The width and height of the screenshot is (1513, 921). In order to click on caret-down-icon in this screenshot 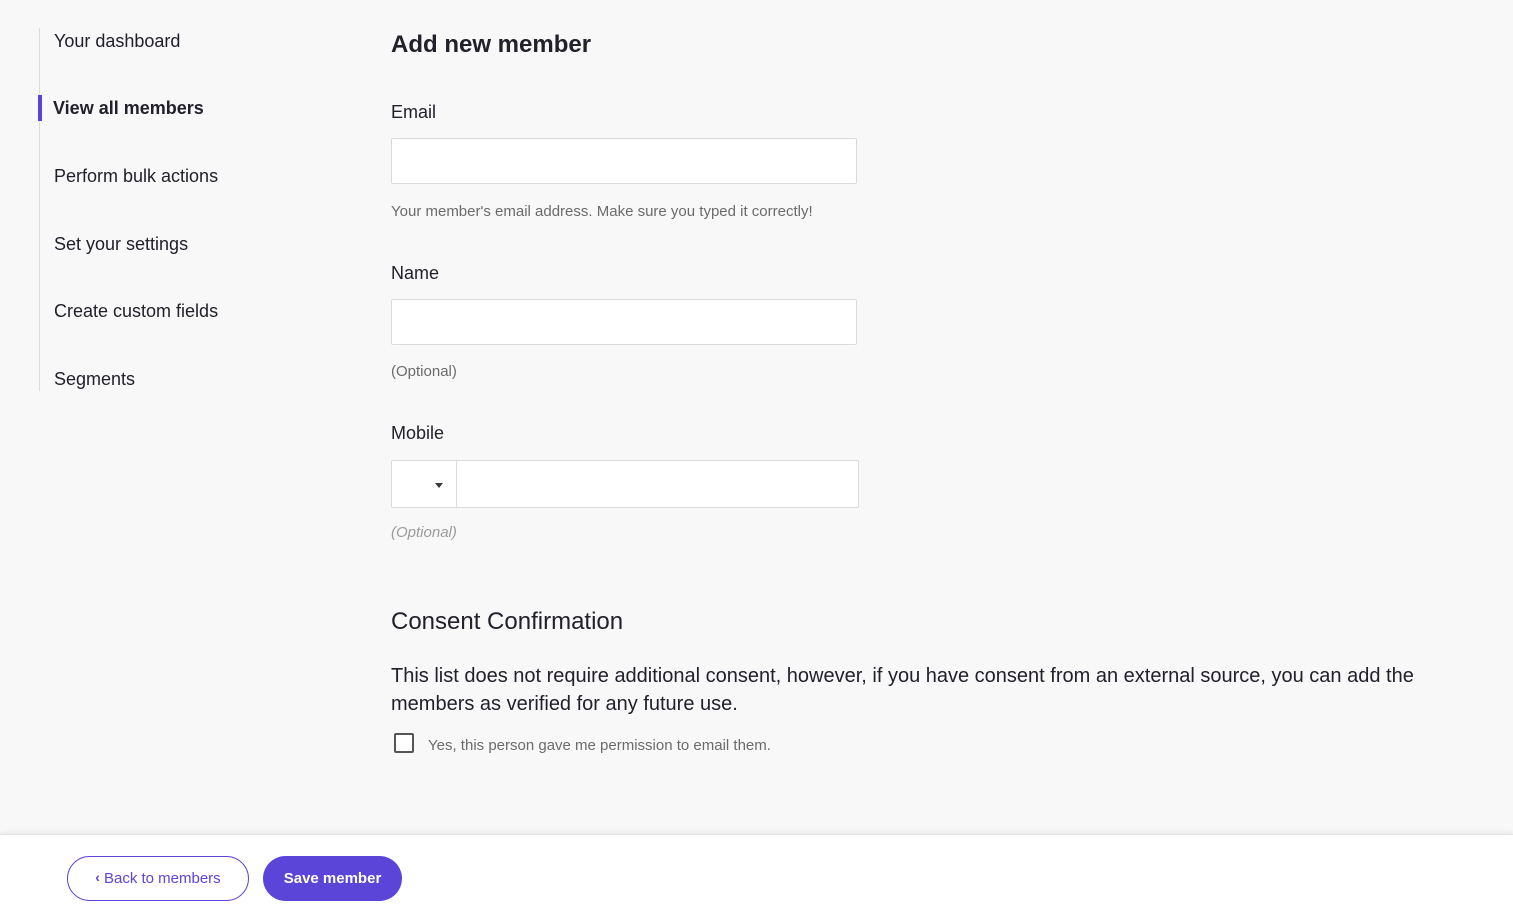, I will do `click(439, 485)`.